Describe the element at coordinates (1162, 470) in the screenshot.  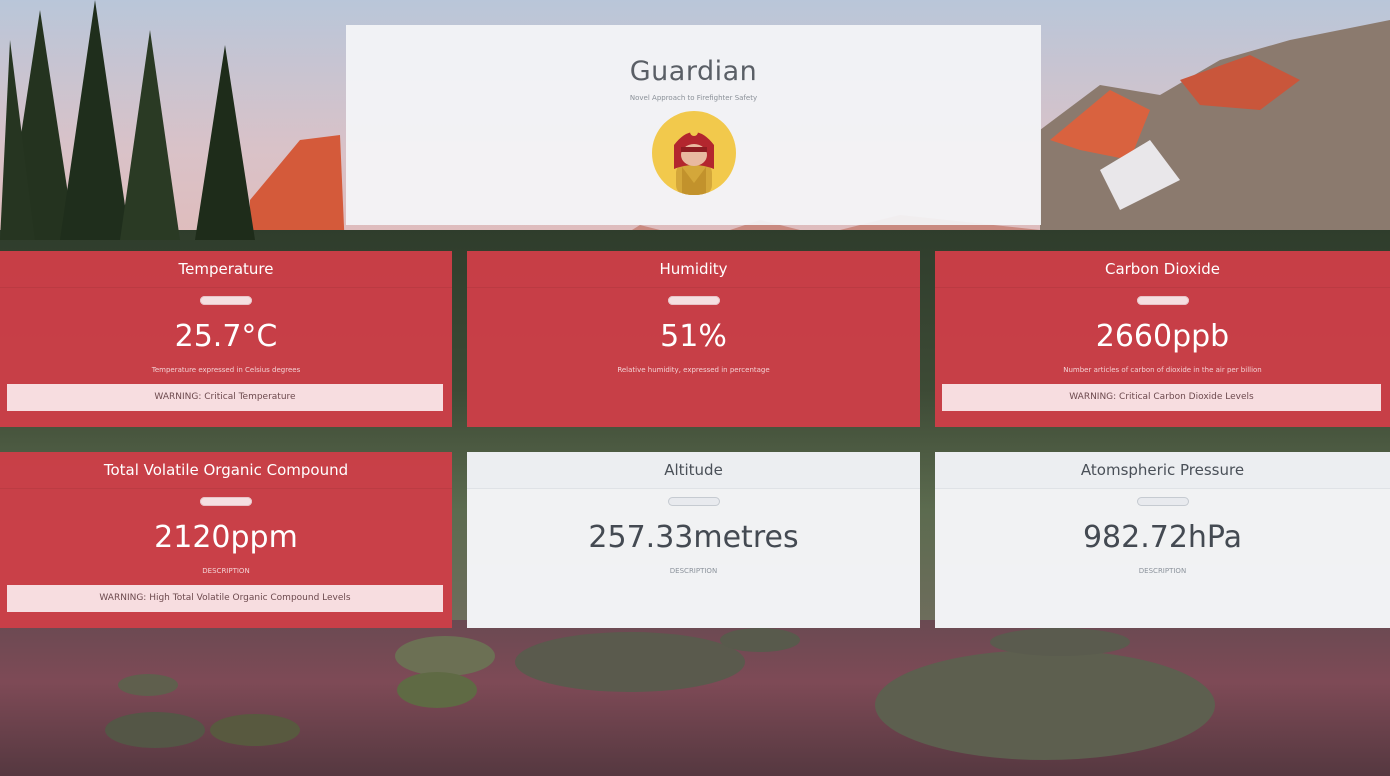
I see `card-title: Atomspheric Pressure` at that location.